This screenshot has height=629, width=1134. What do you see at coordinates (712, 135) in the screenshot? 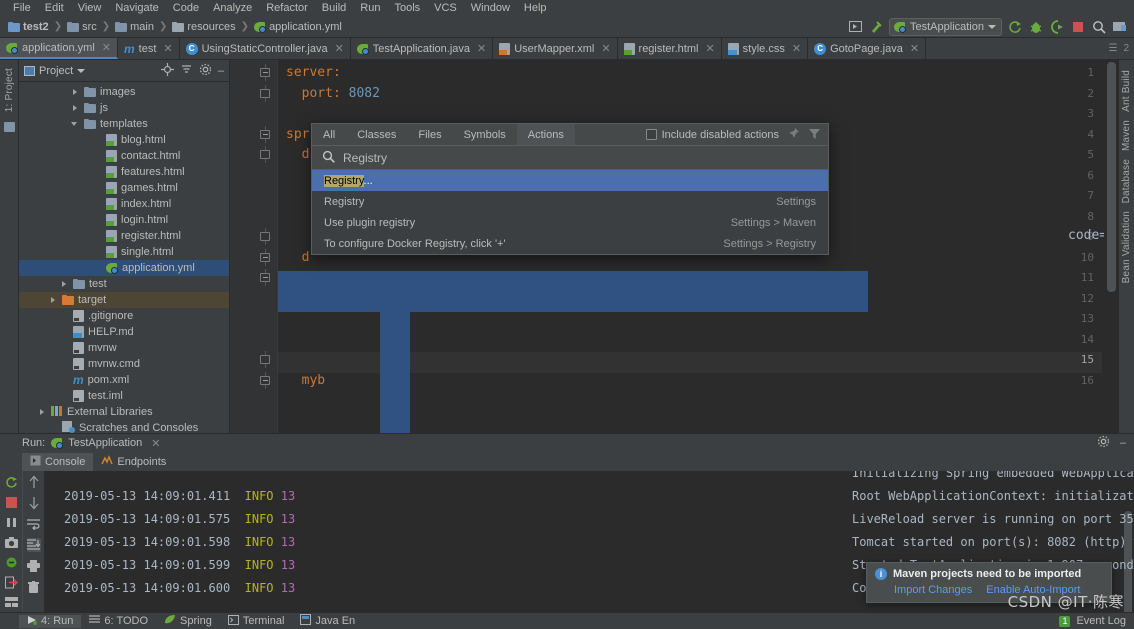
I see `include-disabled-actions-checkbox: Include disabled actions` at bounding box center [712, 135].